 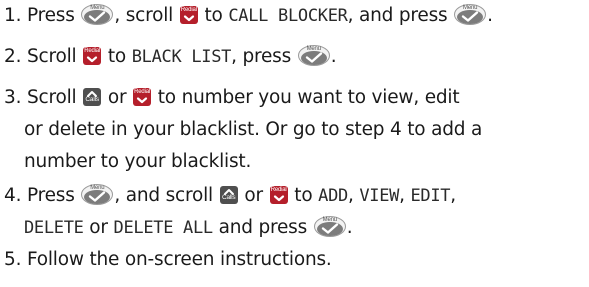 What do you see at coordinates (144, 15) in the screenshot?
I see `step-text: , scroll` at bounding box center [144, 15].